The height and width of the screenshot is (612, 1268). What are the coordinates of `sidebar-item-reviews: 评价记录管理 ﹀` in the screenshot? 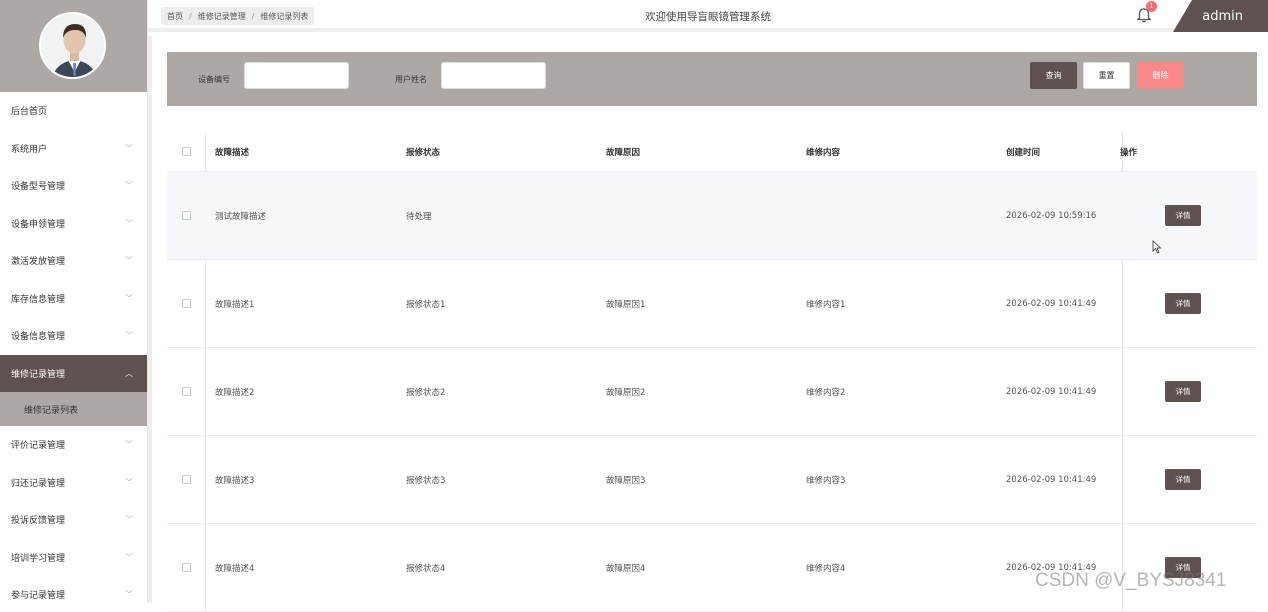 It's located at (73, 445).